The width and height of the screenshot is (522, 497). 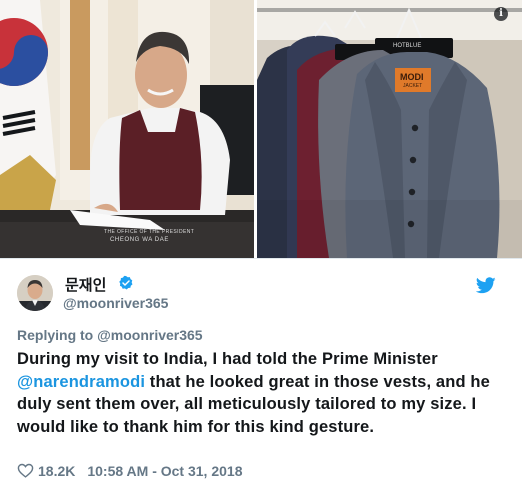 What do you see at coordinates (164, 471) in the screenshot?
I see `tweet-timestamp: 10:58 AM - Oct 31, 2018` at bounding box center [164, 471].